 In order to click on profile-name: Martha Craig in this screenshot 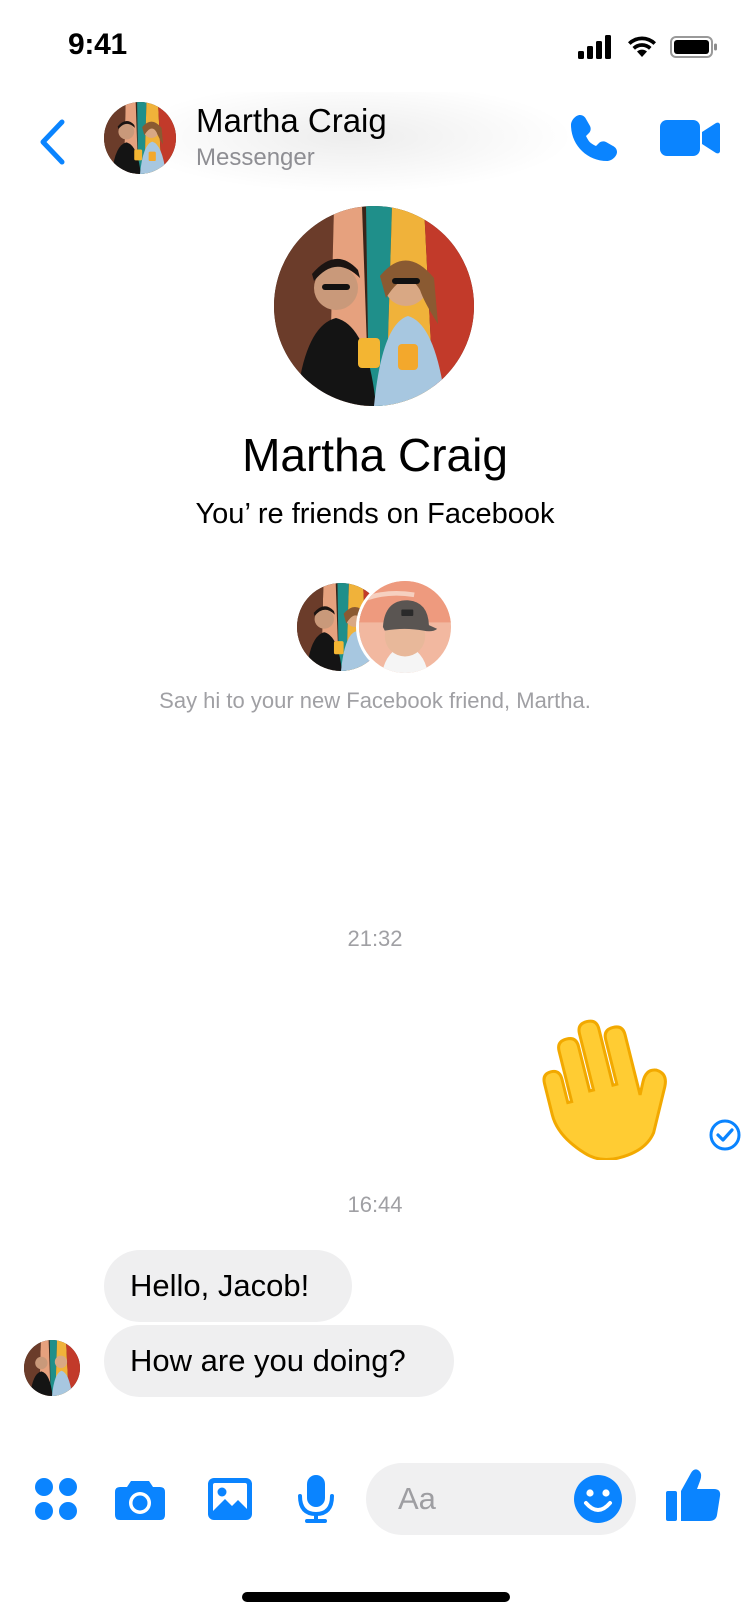, I will do `click(375, 455)`.